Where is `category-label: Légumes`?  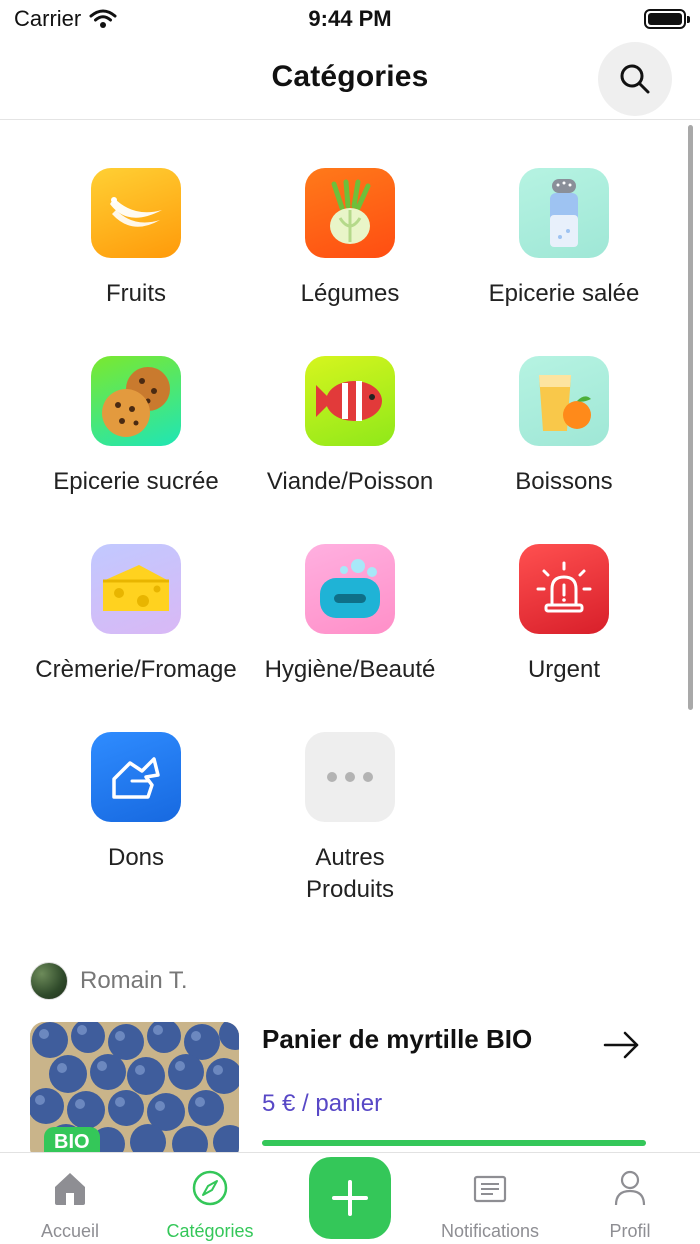
category-label: Légumes is located at coordinates (350, 293).